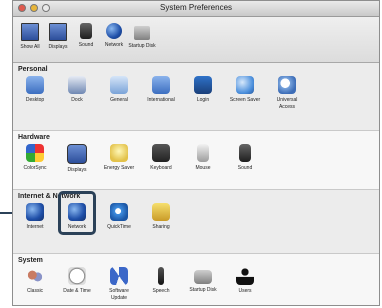  Describe the element at coordinates (119, 298) in the screenshot. I see `pane-label-line2: Update` at that location.